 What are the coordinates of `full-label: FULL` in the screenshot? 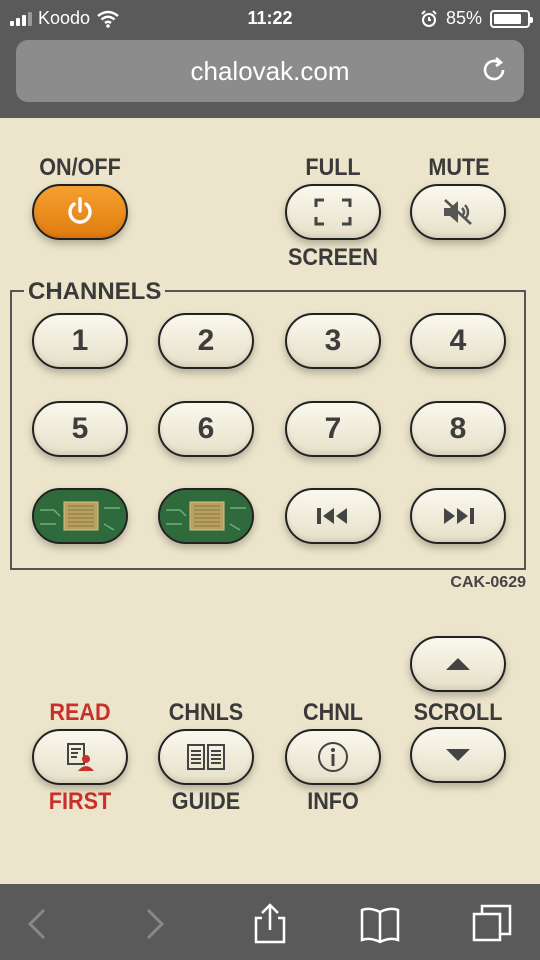 It's located at (333, 167).